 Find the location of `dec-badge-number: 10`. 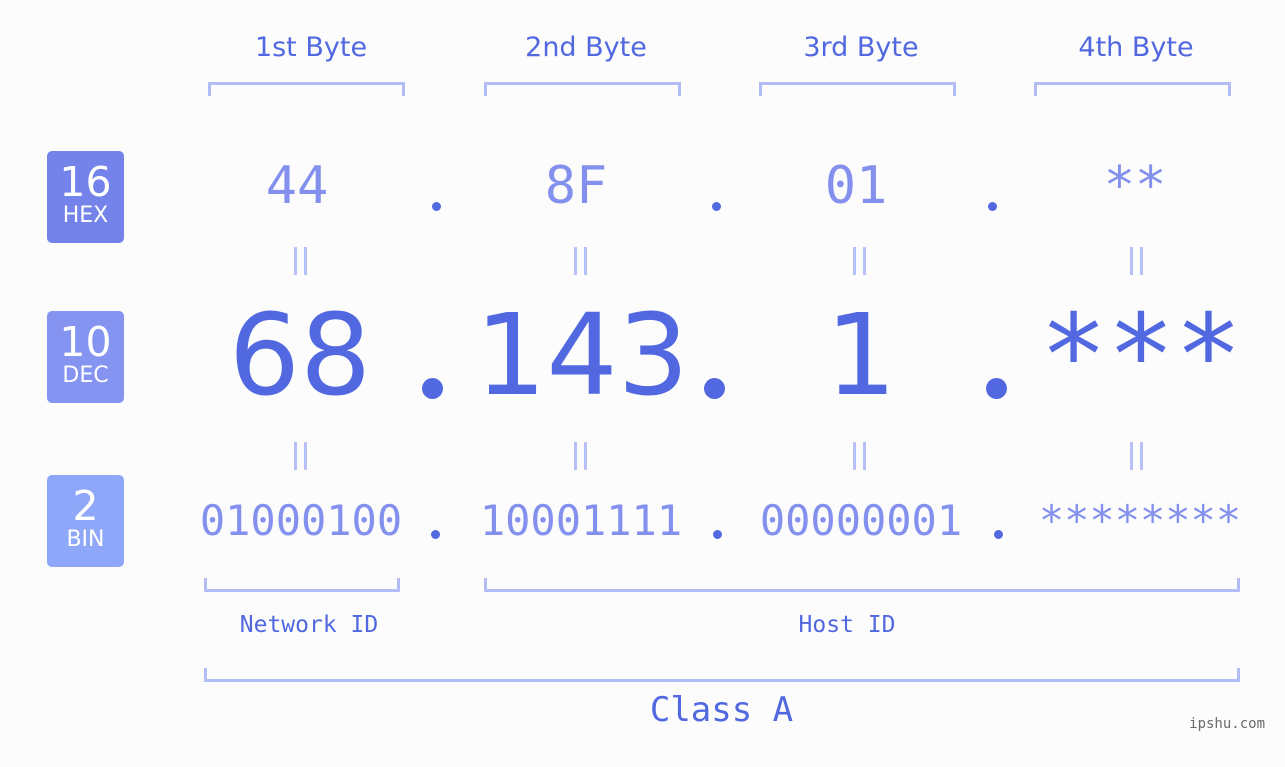

dec-badge-number: 10 is located at coordinates (85, 342).